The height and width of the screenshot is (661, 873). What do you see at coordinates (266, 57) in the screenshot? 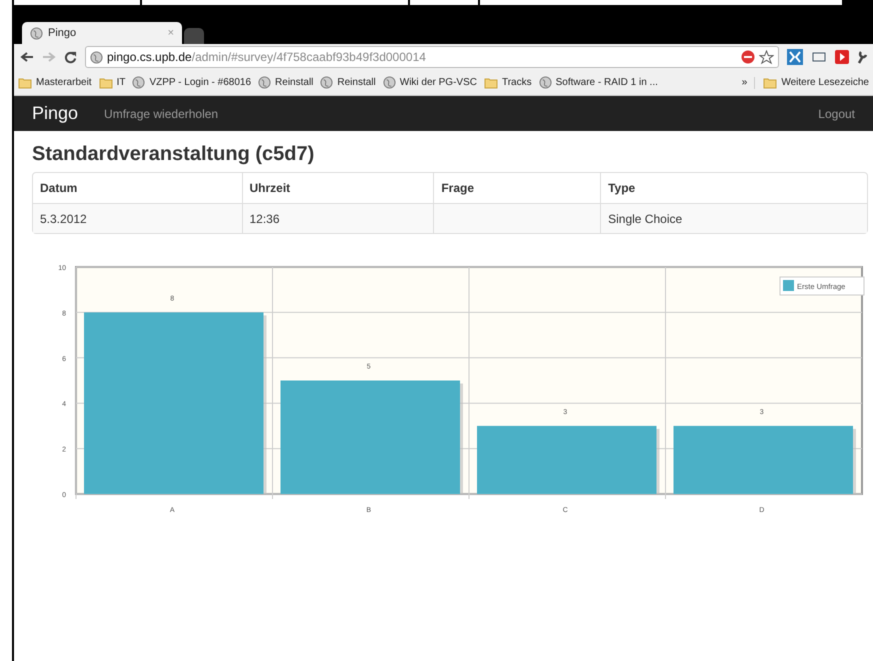
I see `url-text: pingo.cs.upb.de/admin/#survey/4f758caabf93b49f3d000014` at bounding box center [266, 57].